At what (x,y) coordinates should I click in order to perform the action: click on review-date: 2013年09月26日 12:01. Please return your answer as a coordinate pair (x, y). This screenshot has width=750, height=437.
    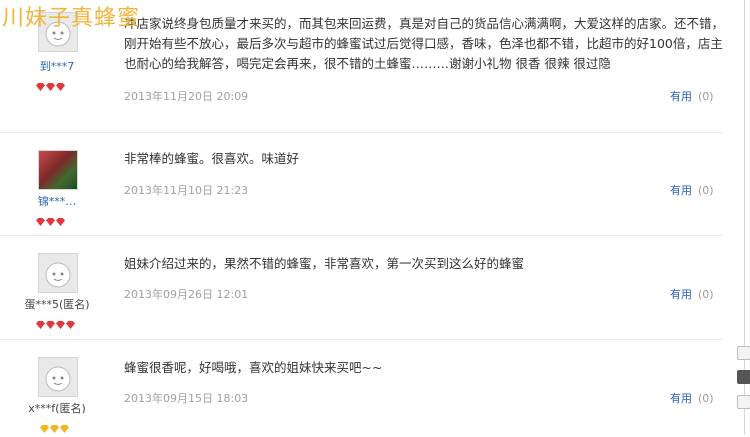
    Looking at the image, I should click on (186, 294).